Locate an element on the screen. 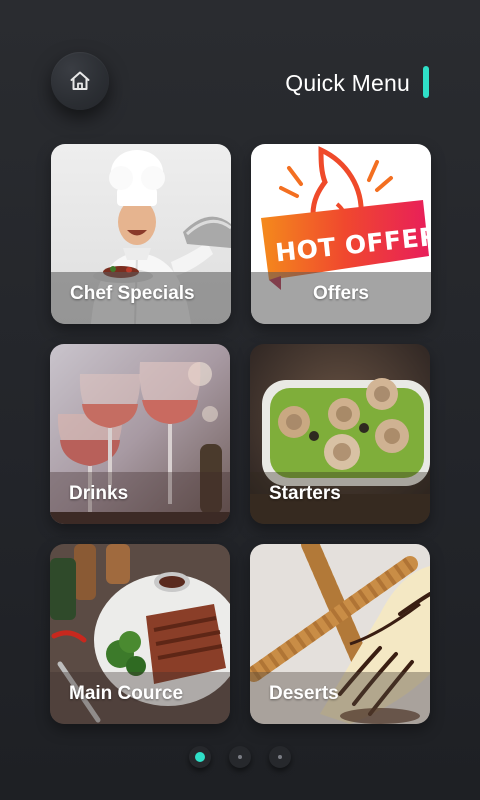  page-title: Quick Menu is located at coordinates (347, 83).